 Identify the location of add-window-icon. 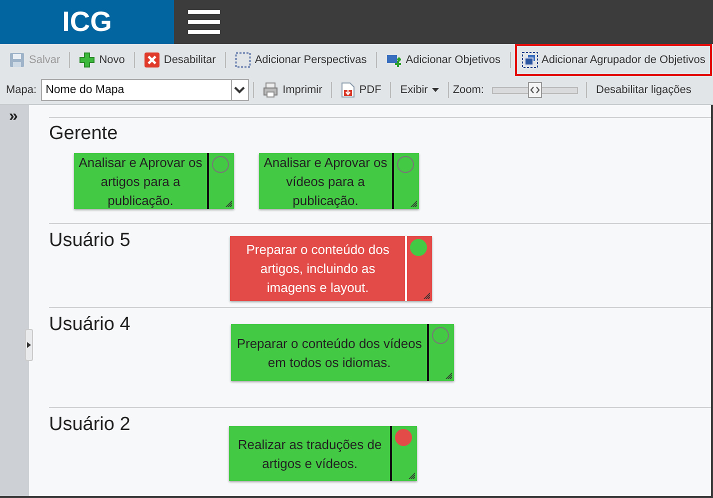
(394, 60).